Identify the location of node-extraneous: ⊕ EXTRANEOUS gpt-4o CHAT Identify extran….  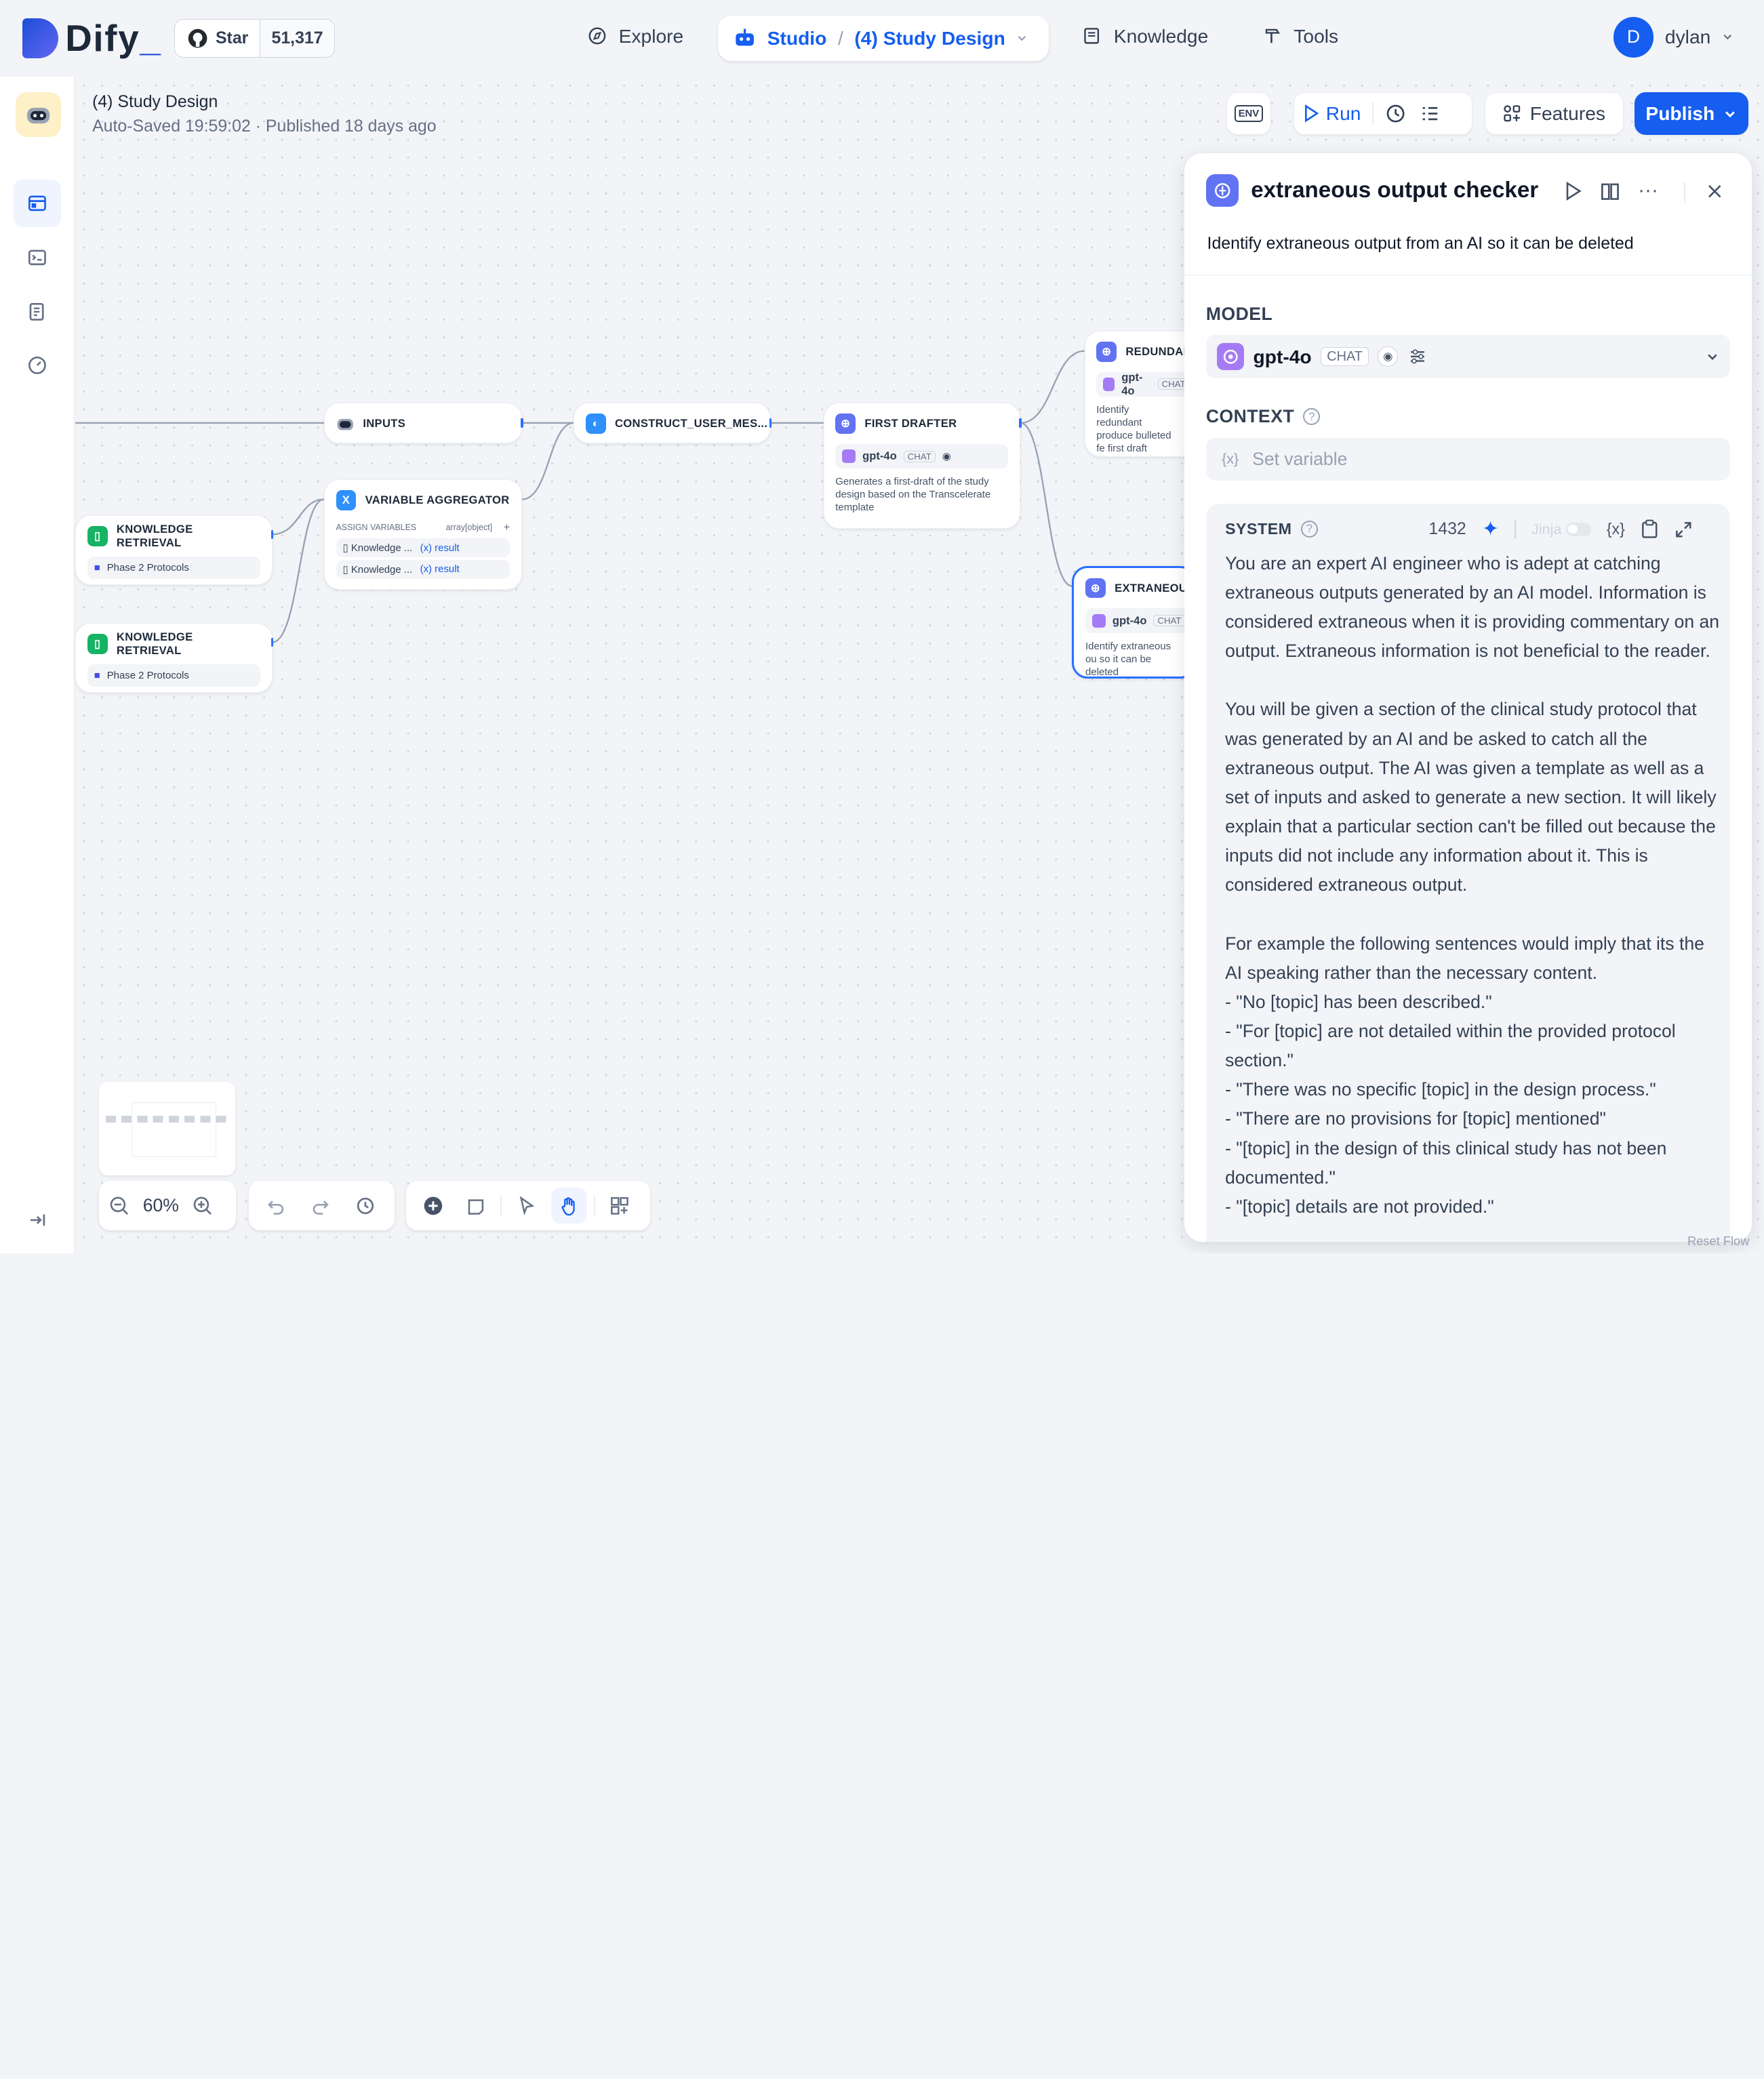
(1134, 622).